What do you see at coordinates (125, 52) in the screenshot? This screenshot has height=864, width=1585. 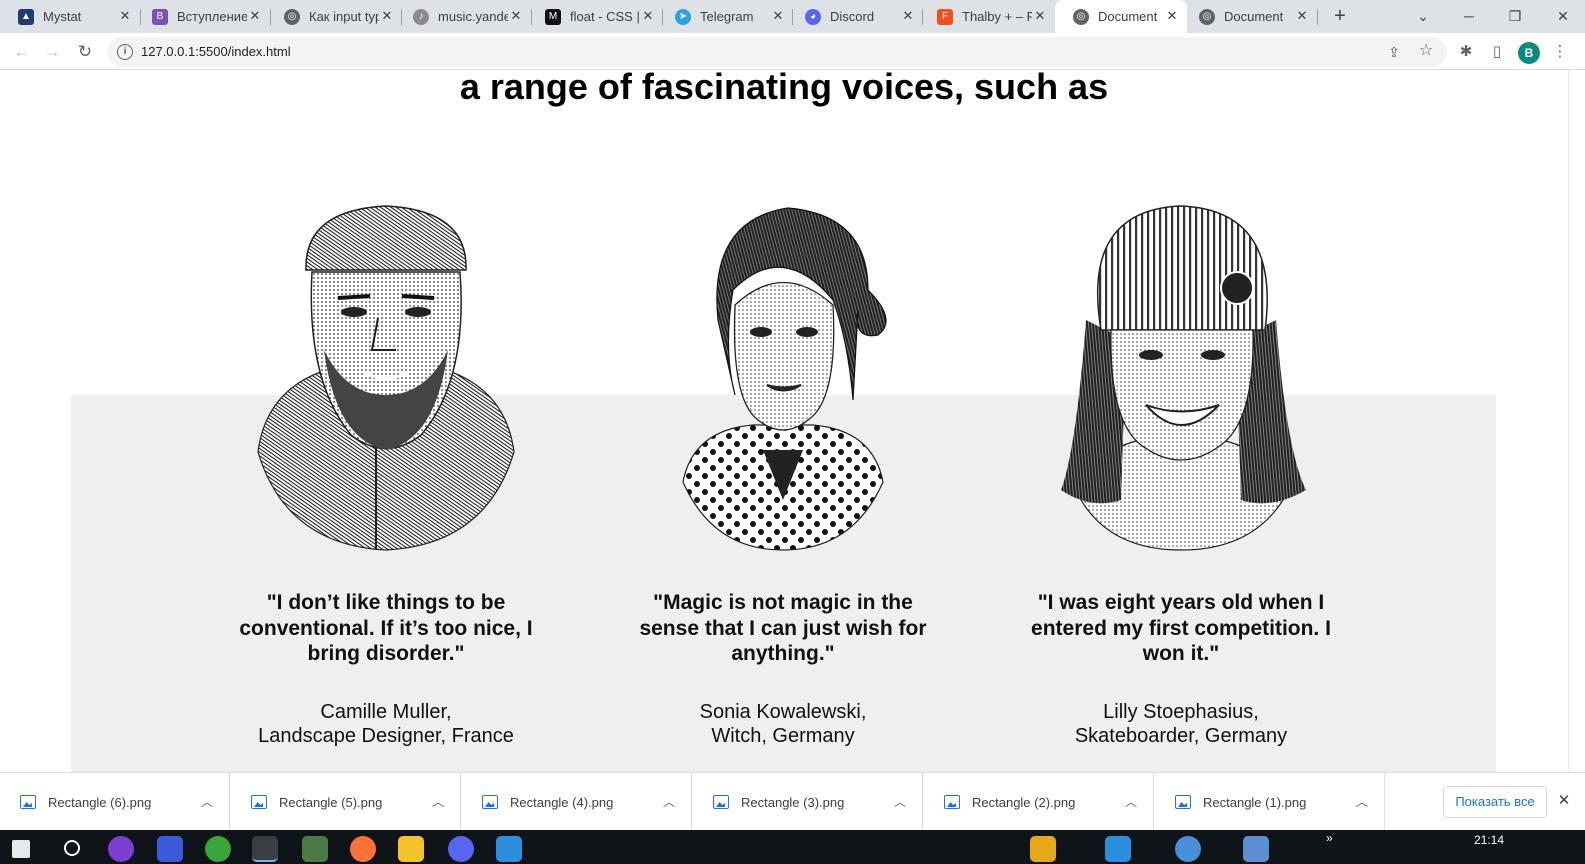 I see `info-icon: i` at bounding box center [125, 52].